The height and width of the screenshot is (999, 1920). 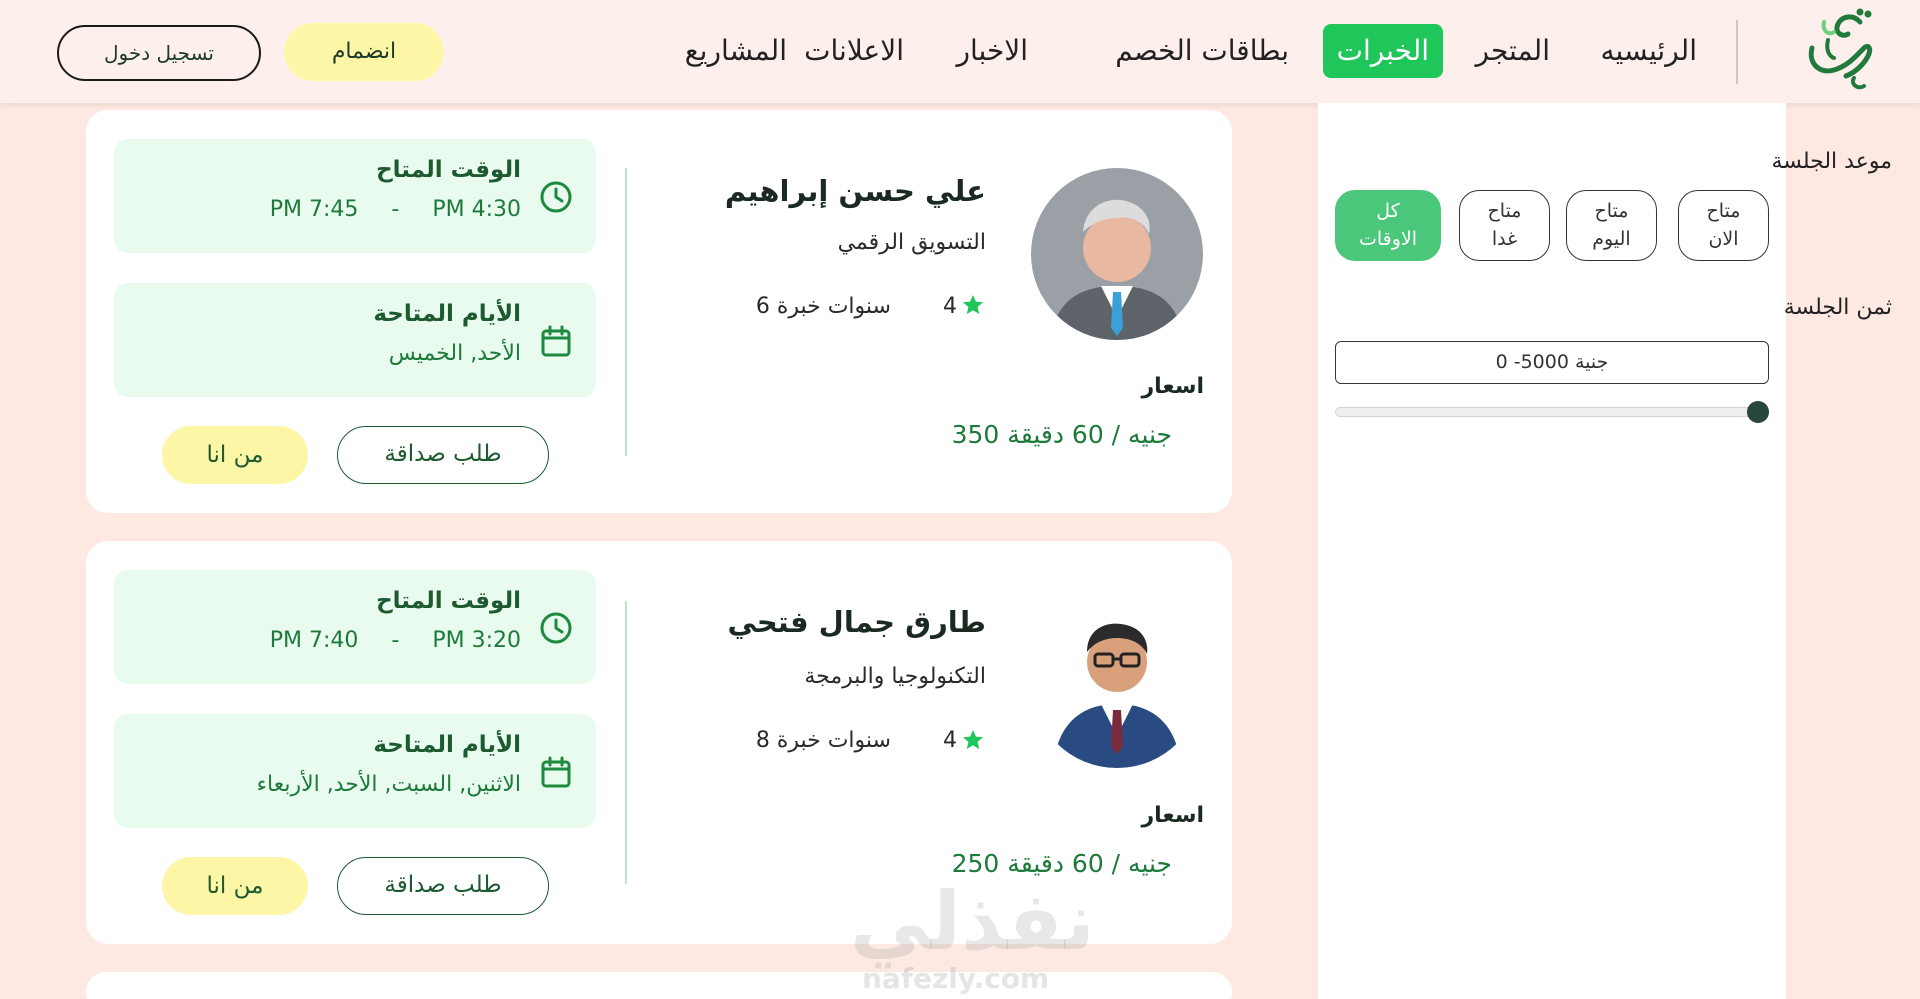 I want to click on filter-line2: اليوم, so click(x=1611, y=239).